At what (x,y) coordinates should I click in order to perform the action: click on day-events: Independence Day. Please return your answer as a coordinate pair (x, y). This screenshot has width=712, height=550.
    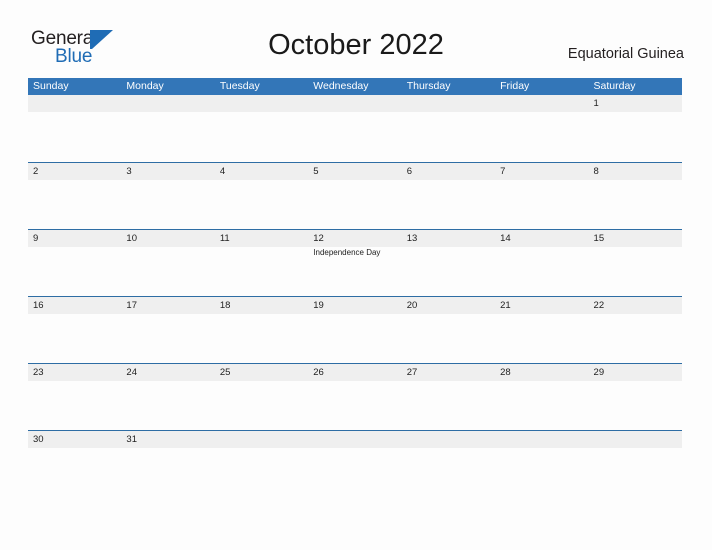
    Looking at the image, I should click on (357, 253).